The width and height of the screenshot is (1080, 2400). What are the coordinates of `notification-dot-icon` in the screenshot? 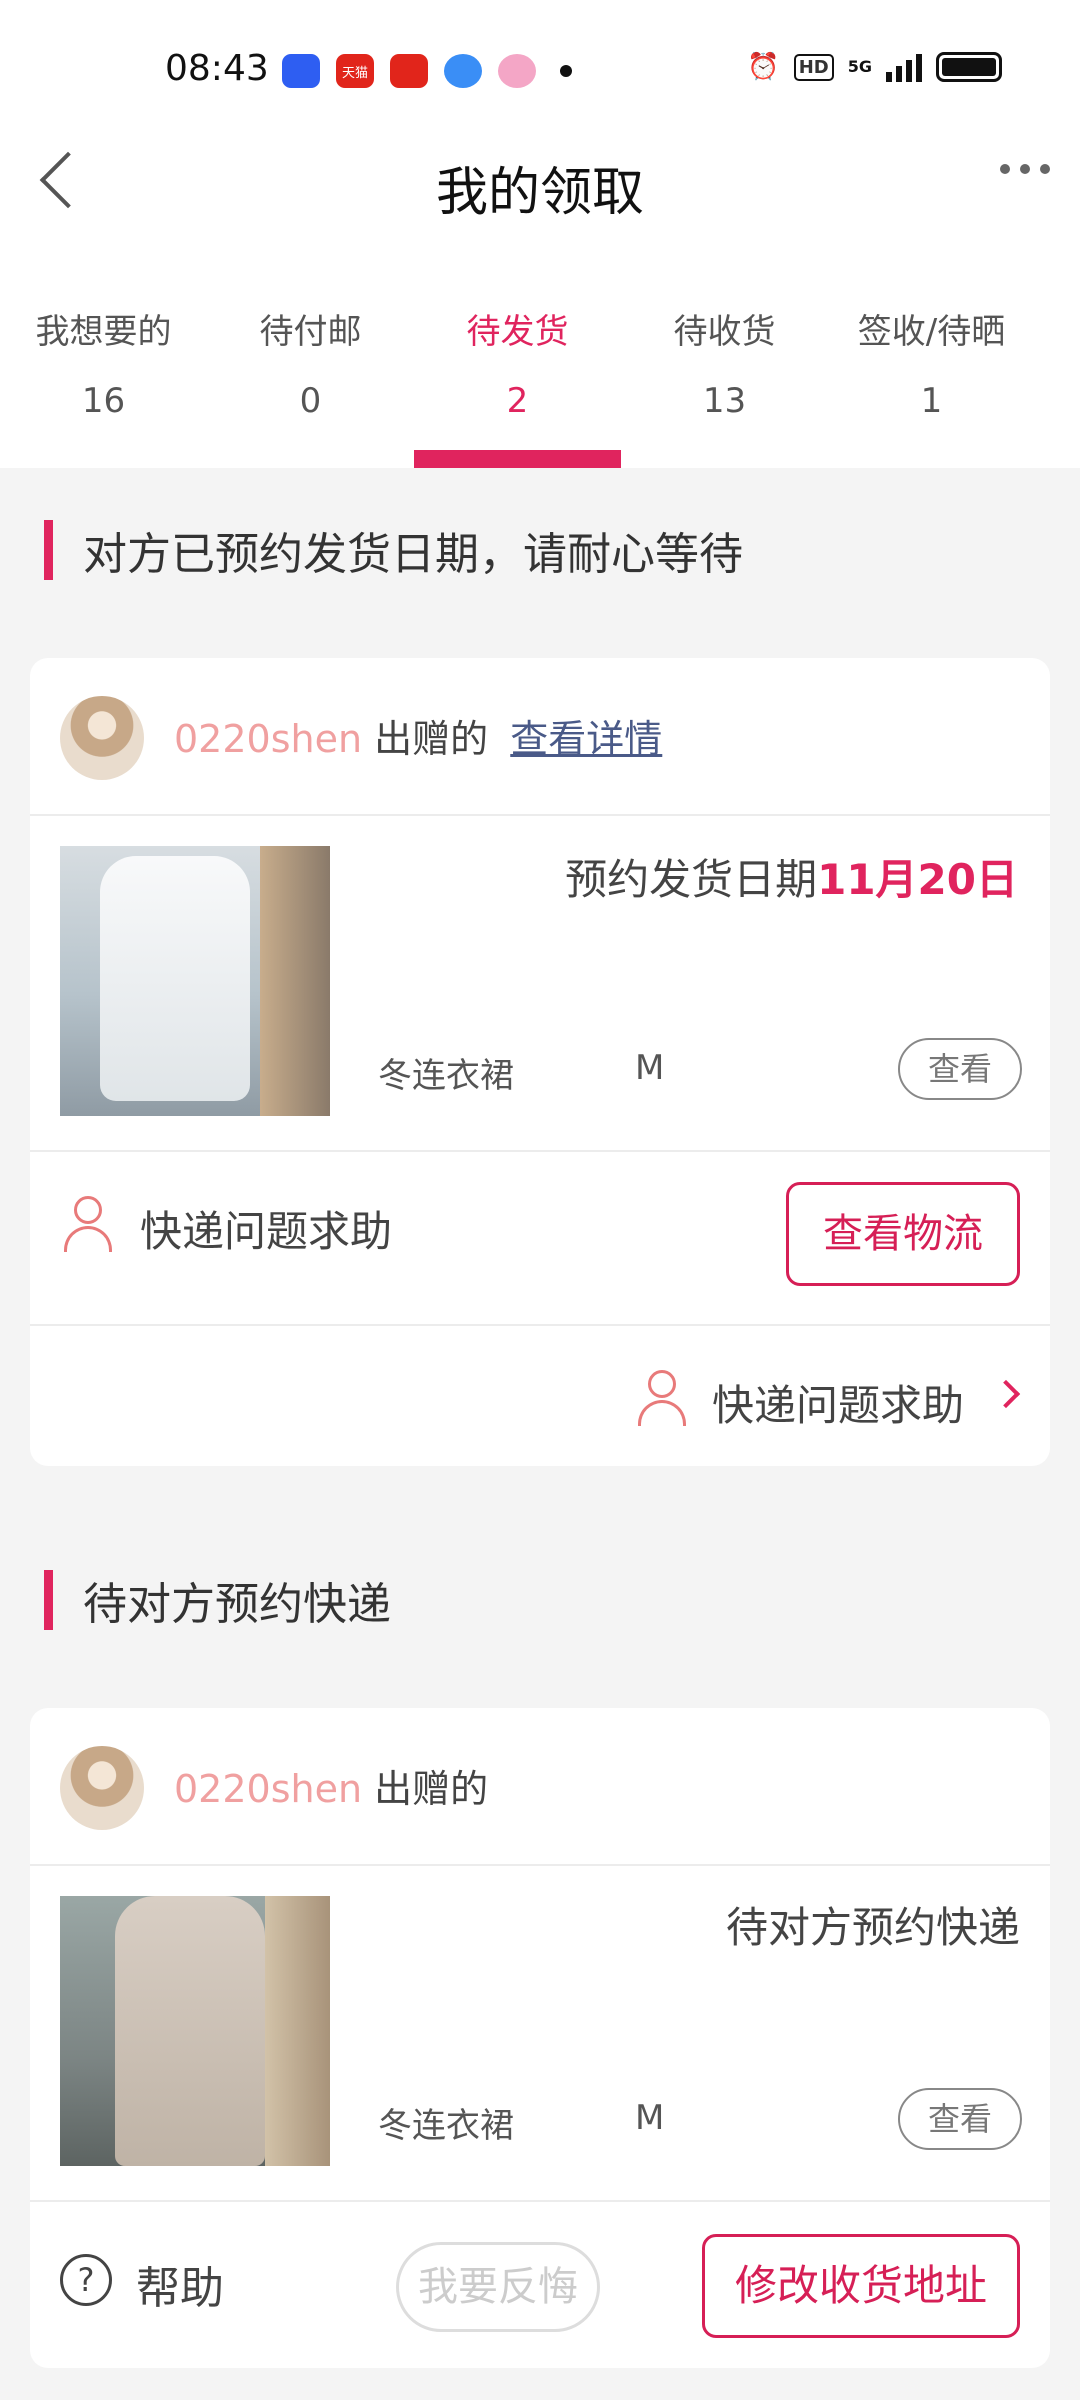 It's located at (566, 71).